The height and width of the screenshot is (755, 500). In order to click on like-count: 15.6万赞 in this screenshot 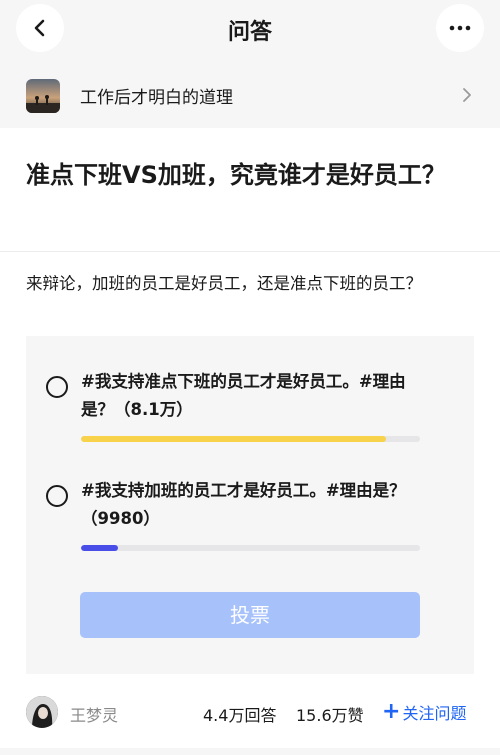, I will do `click(330, 715)`.